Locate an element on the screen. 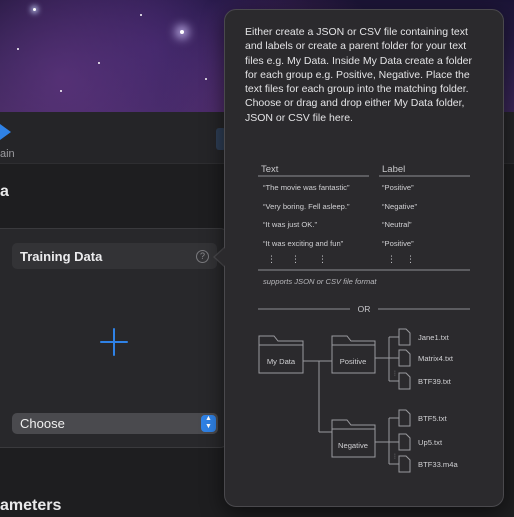 The height and width of the screenshot is (517, 514). help-icon: ? is located at coordinates (202, 256).